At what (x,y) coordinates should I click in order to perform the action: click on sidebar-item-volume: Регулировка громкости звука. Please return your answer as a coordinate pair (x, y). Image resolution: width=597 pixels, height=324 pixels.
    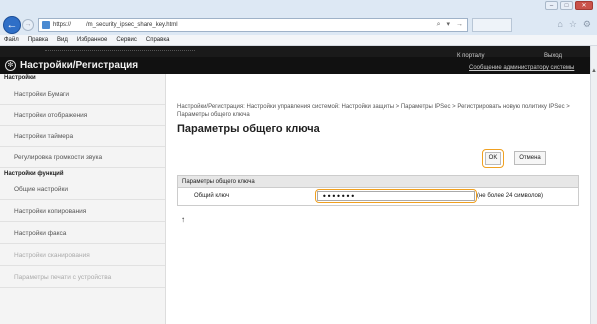
    Looking at the image, I should click on (82, 158).